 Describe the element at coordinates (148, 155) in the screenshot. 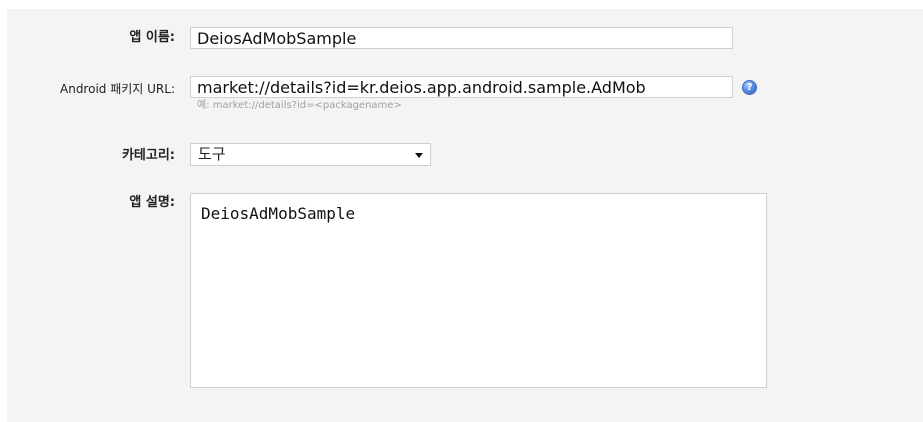

I see `category-label: 카테고리:` at that location.